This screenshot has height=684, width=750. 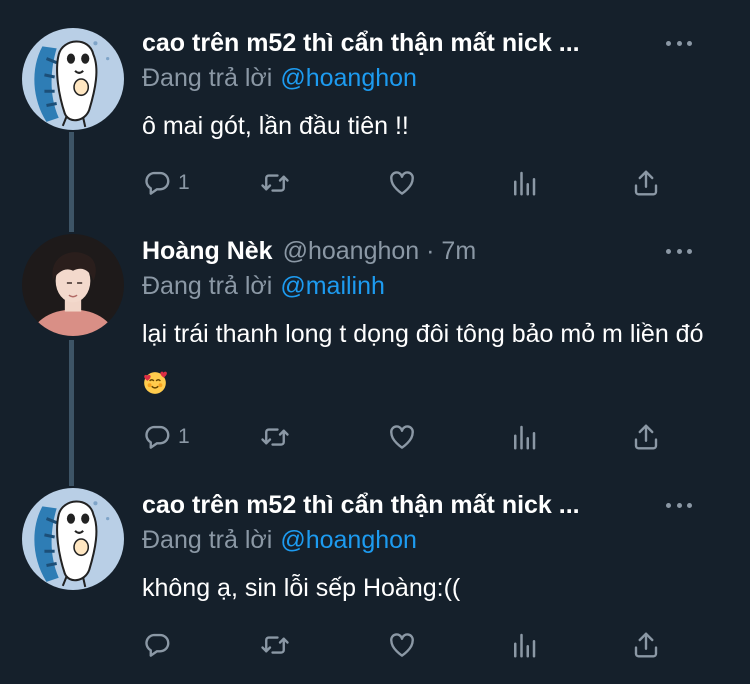 I want to click on mention-link: @mailinh, so click(x=332, y=286).